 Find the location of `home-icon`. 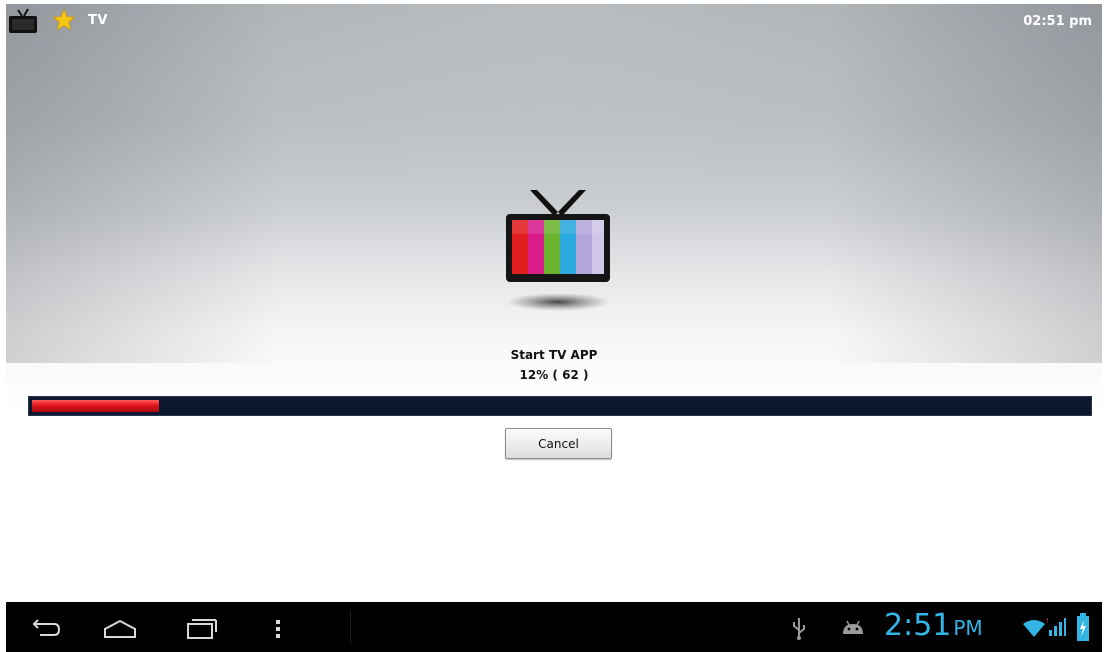

home-icon is located at coordinates (120, 628).